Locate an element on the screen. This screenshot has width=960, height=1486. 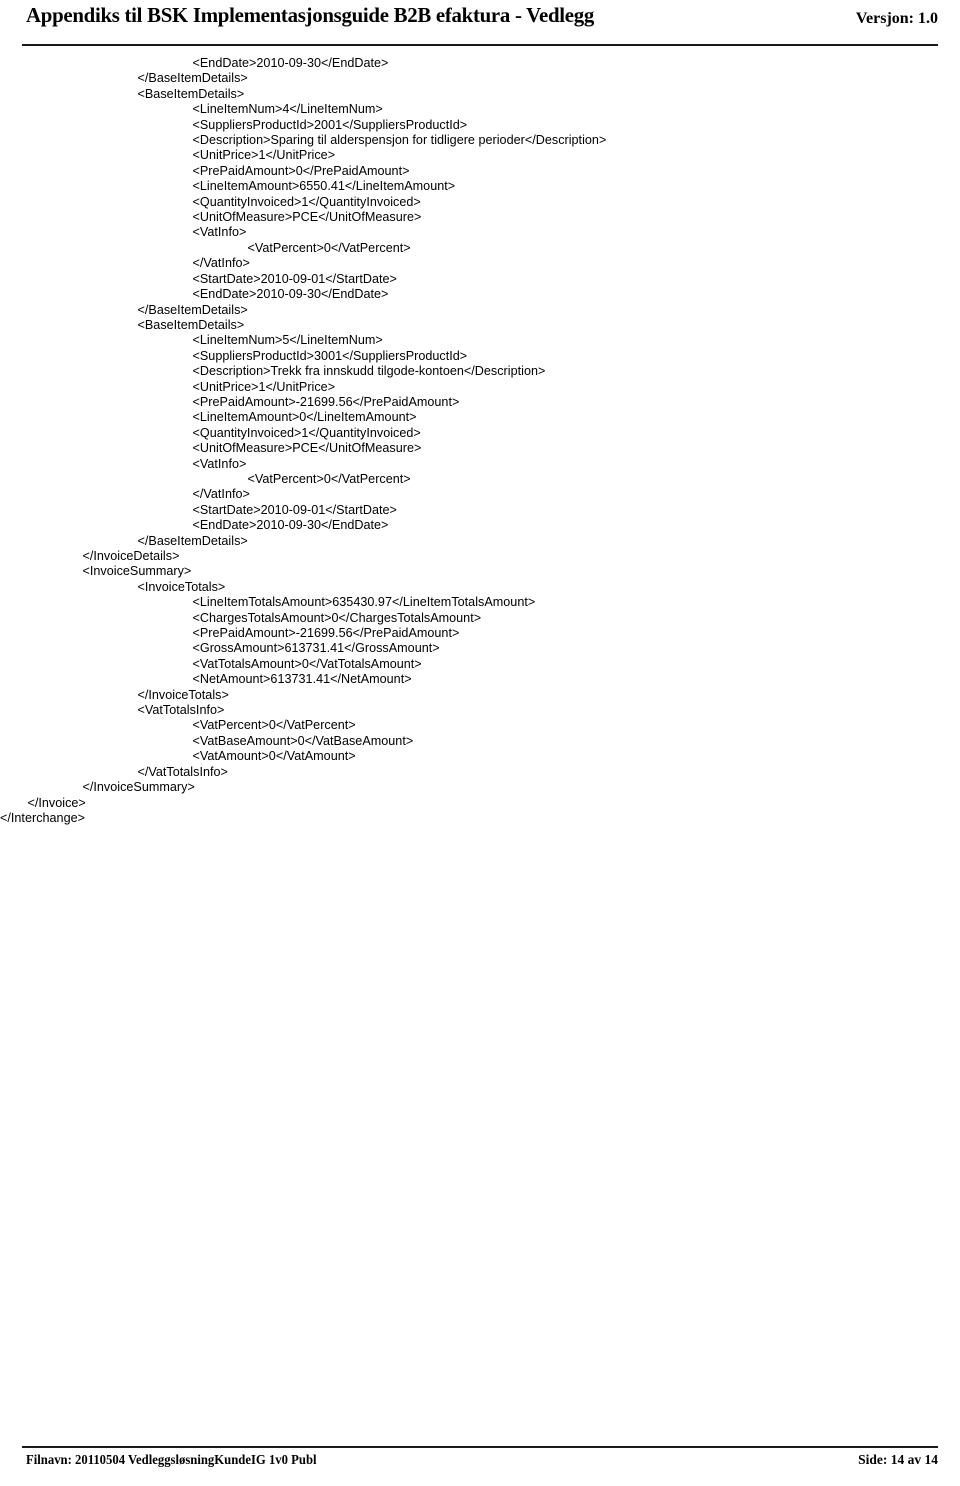
footer-page-number: Side: 14 av 14 is located at coordinates (898, 1459).